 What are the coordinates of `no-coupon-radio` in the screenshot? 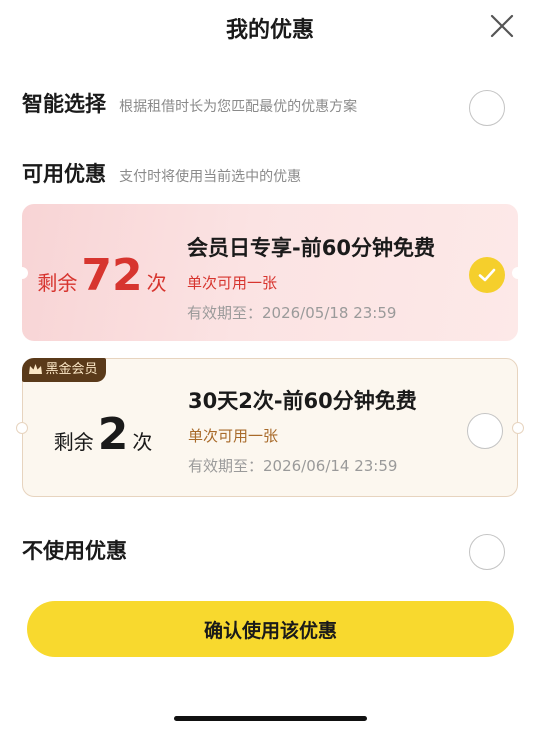 It's located at (487, 552).